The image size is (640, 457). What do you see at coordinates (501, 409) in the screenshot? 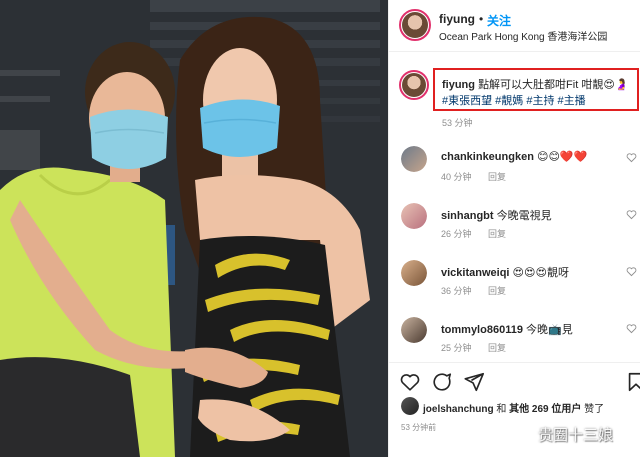
I see `likes-and: 和` at bounding box center [501, 409].